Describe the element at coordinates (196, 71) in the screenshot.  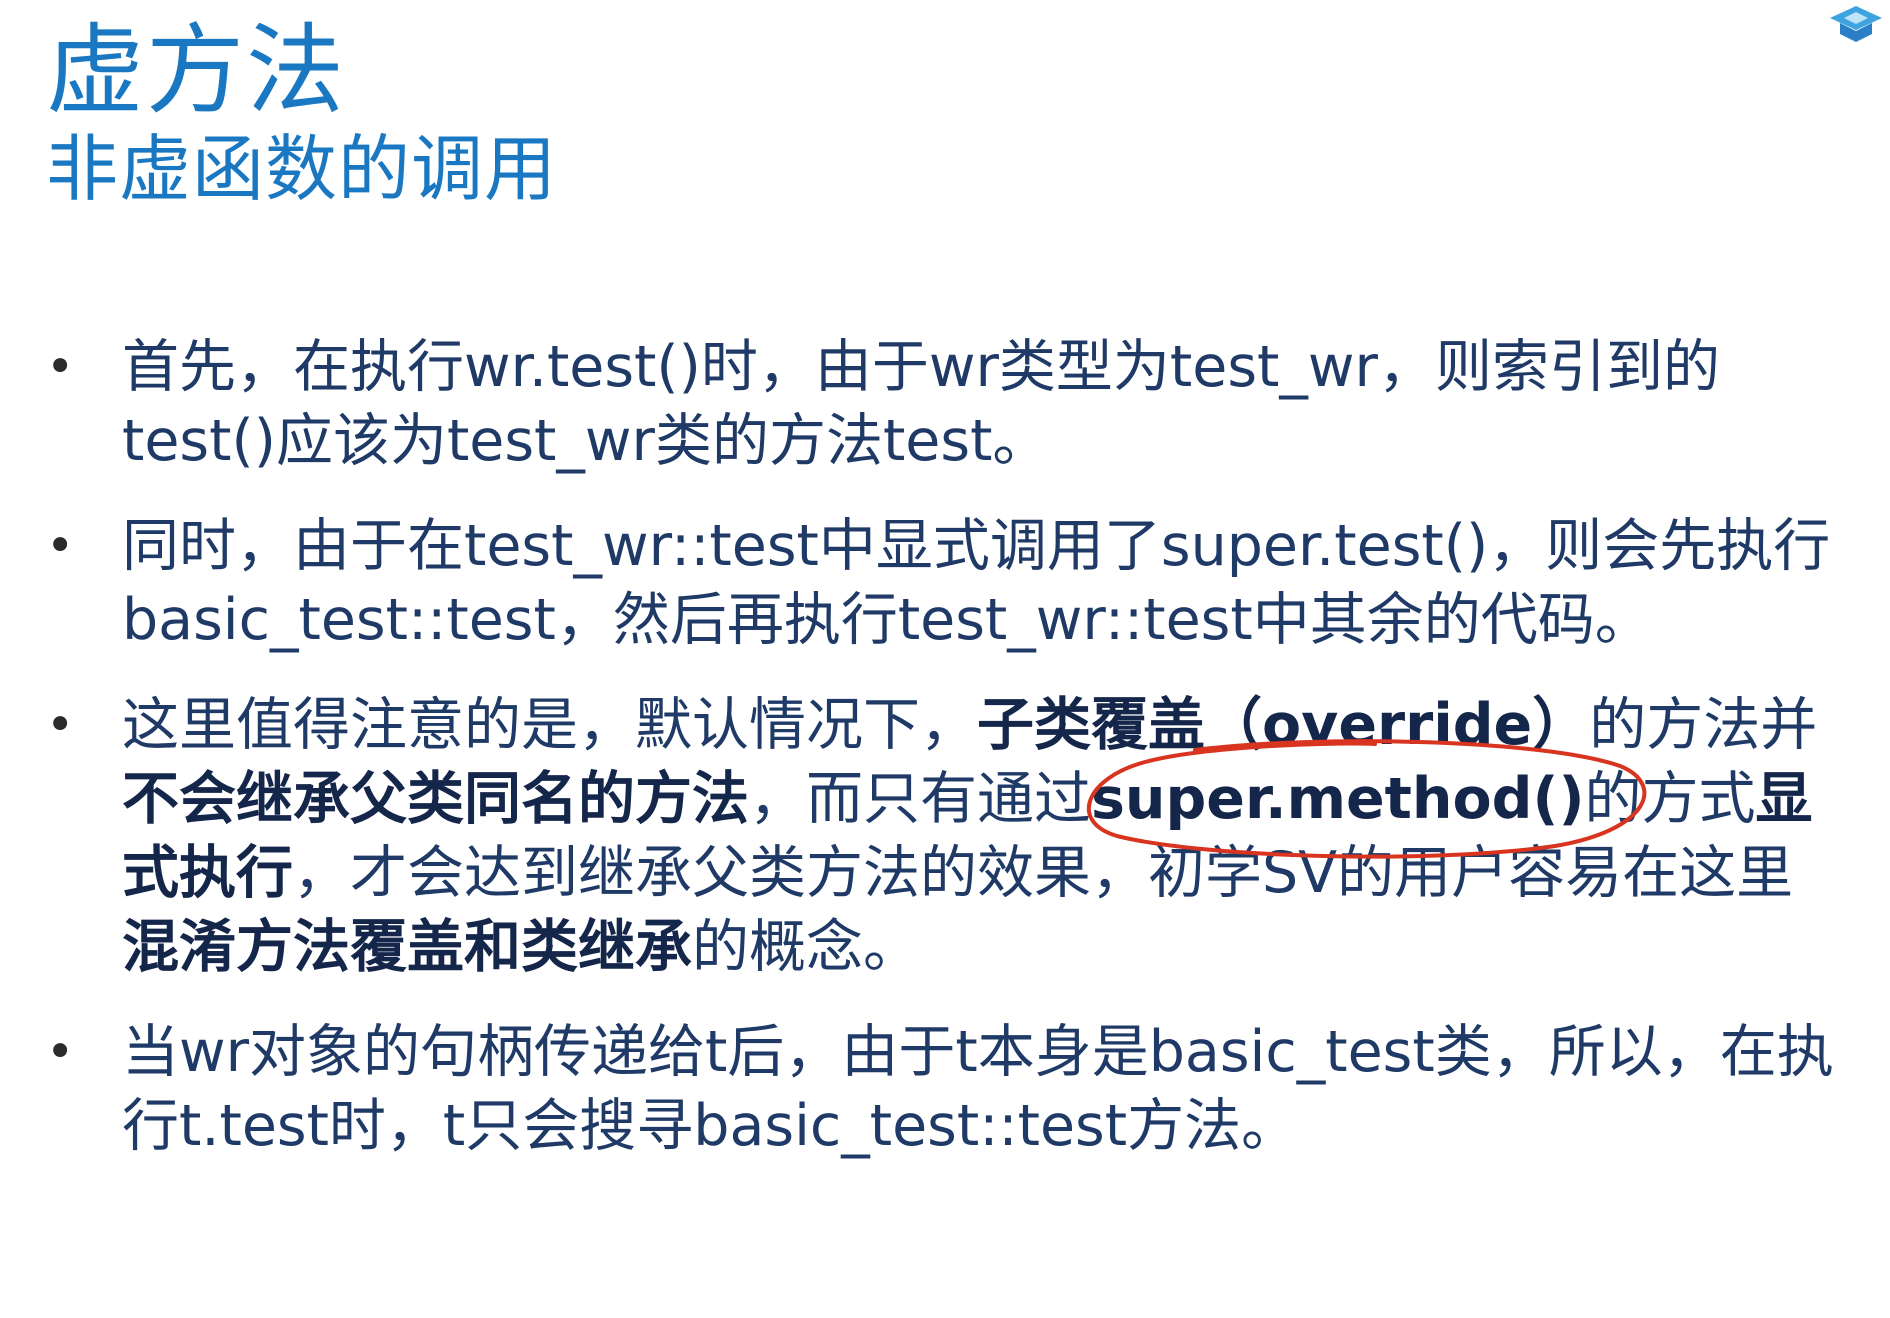
I see `slide-title: 虚方法` at that location.